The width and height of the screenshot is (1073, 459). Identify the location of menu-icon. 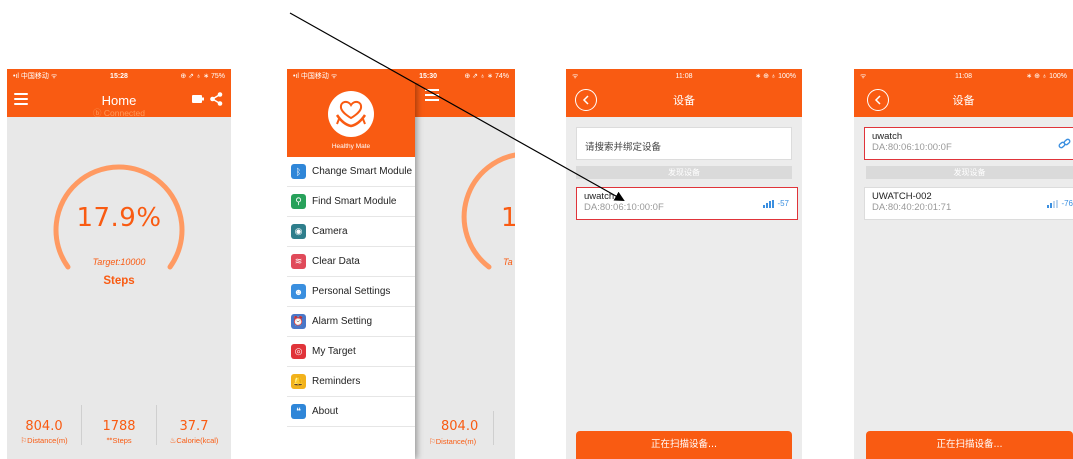
(21, 99).